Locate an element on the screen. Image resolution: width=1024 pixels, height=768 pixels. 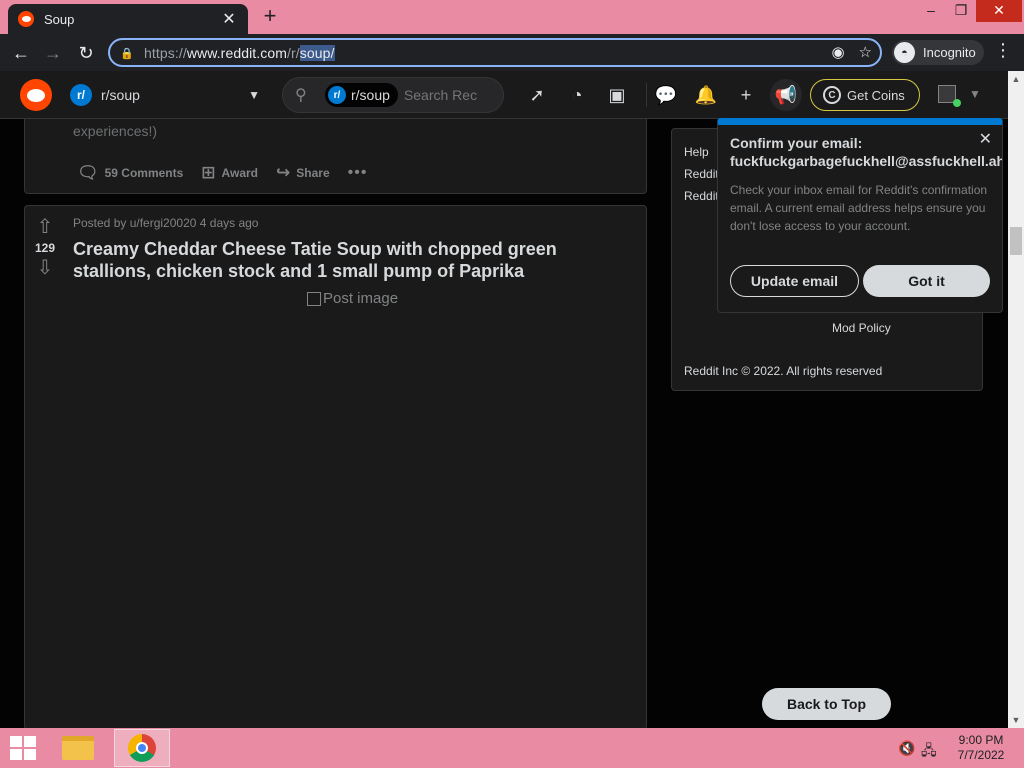
share-button: ↪ Share is located at coordinates (303, 173).